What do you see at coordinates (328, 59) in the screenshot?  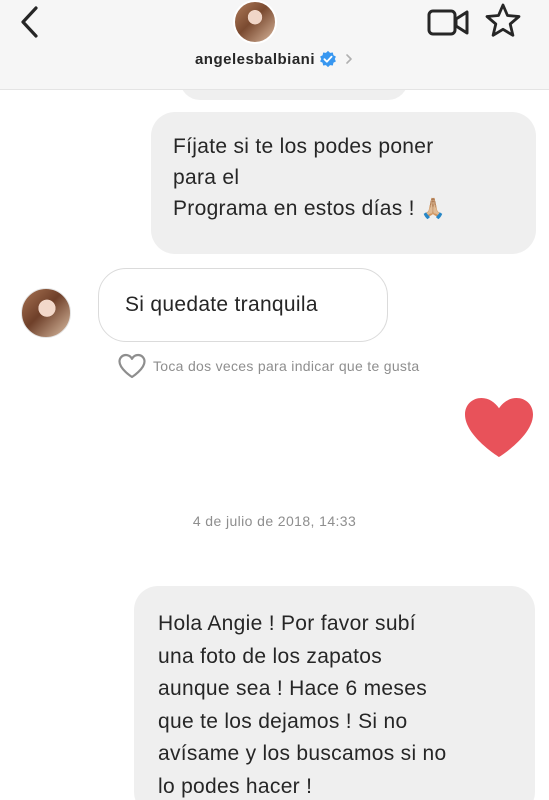 I see `verified-badge-icon` at bounding box center [328, 59].